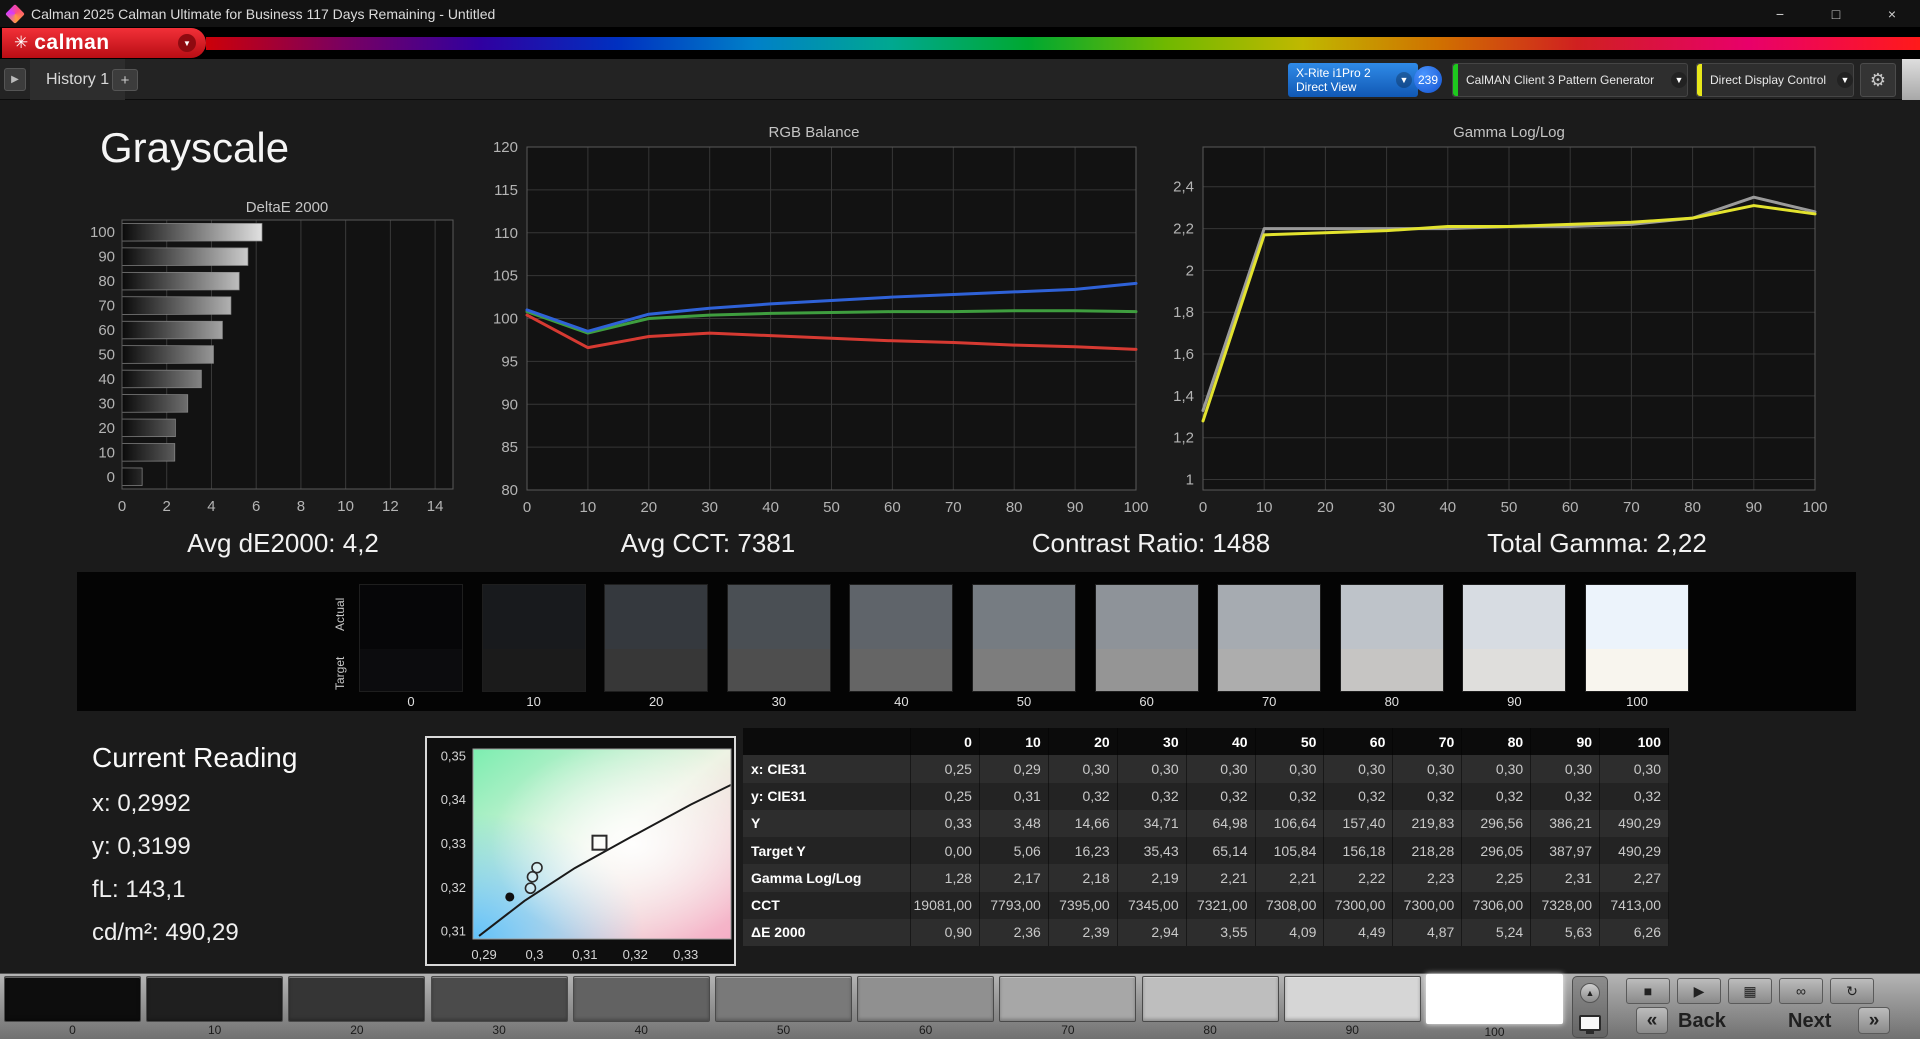  Describe the element at coordinates (1428, 79) in the screenshot. I see `meter-count-badge: 239` at that location.